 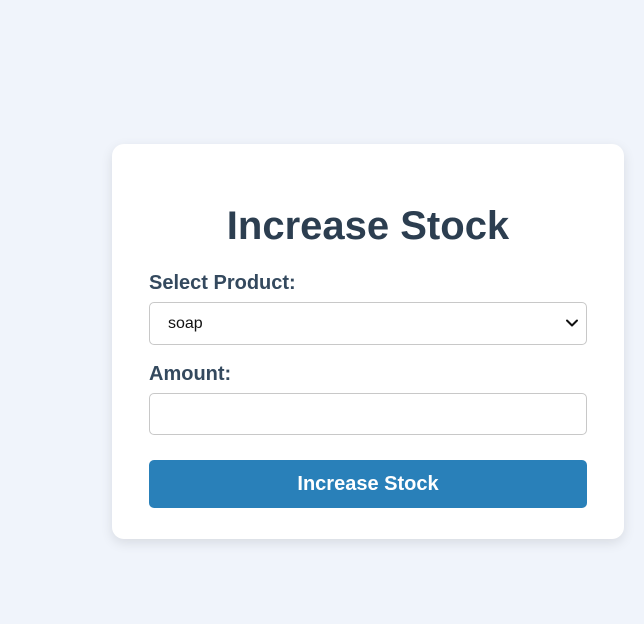 I want to click on amount-input, so click(x=368, y=414).